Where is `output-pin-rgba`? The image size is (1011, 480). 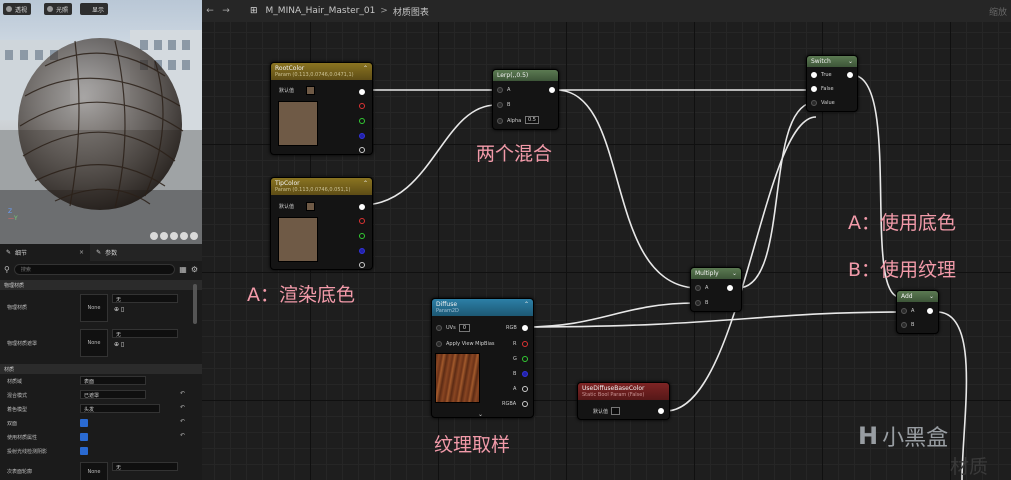 output-pin-rgba is located at coordinates (525, 404).